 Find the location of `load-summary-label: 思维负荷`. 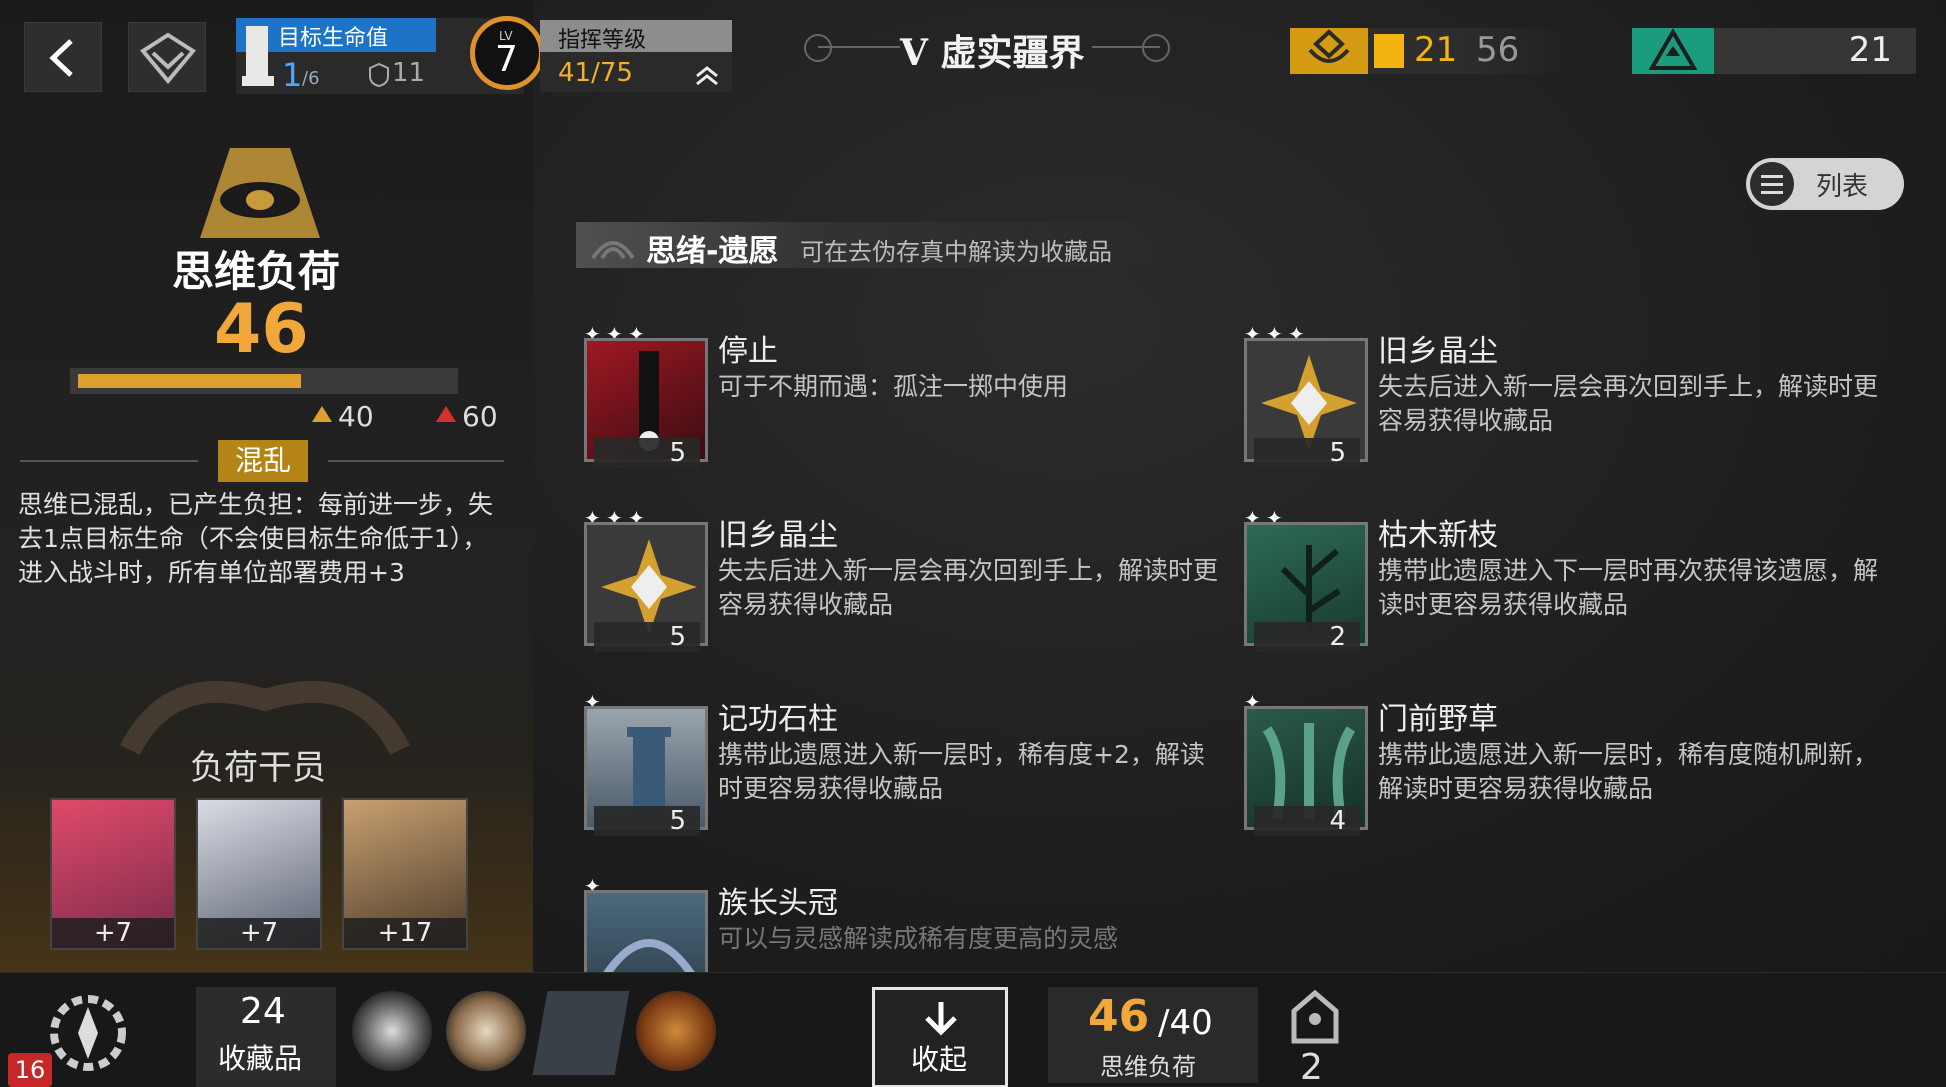

load-summary-label: 思维负荷 is located at coordinates (1148, 1067).